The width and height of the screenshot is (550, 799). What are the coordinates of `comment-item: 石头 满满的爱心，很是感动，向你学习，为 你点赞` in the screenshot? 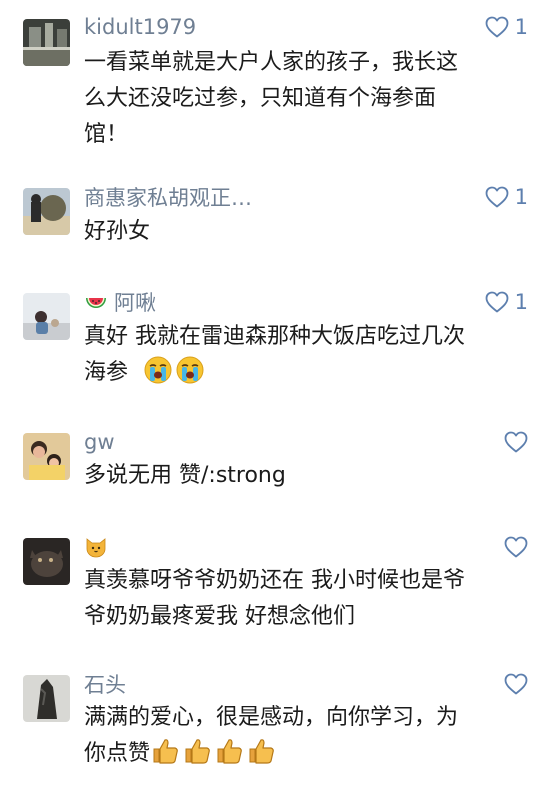 It's located at (275, 724).